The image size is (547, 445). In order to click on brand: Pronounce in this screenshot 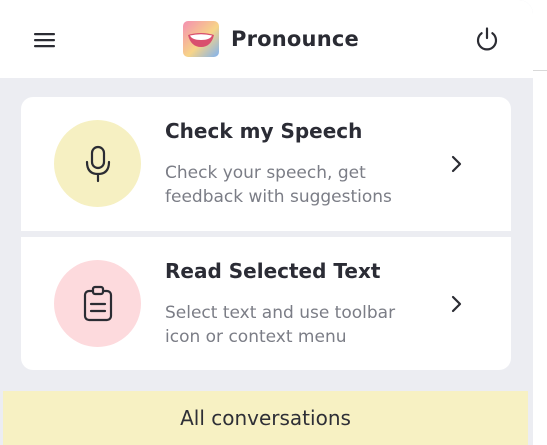, I will do `click(271, 39)`.